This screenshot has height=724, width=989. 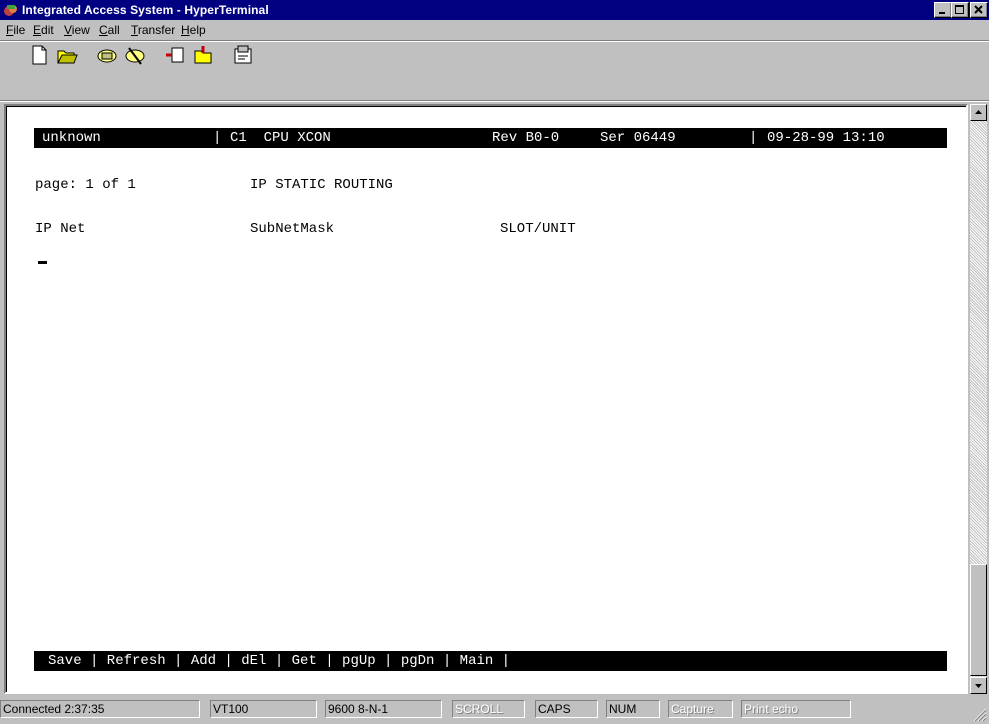 I want to click on menu-help-key: H, so click(x=185, y=30).